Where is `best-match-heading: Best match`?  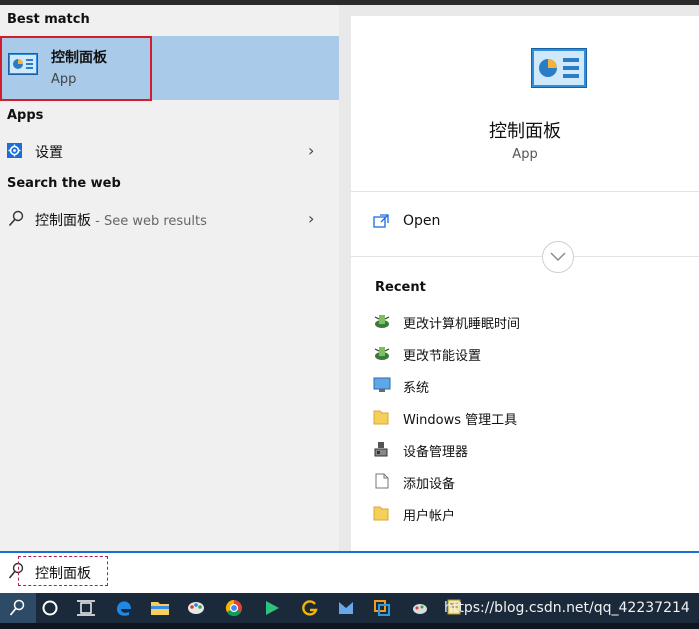 best-match-heading: Best match is located at coordinates (48, 19).